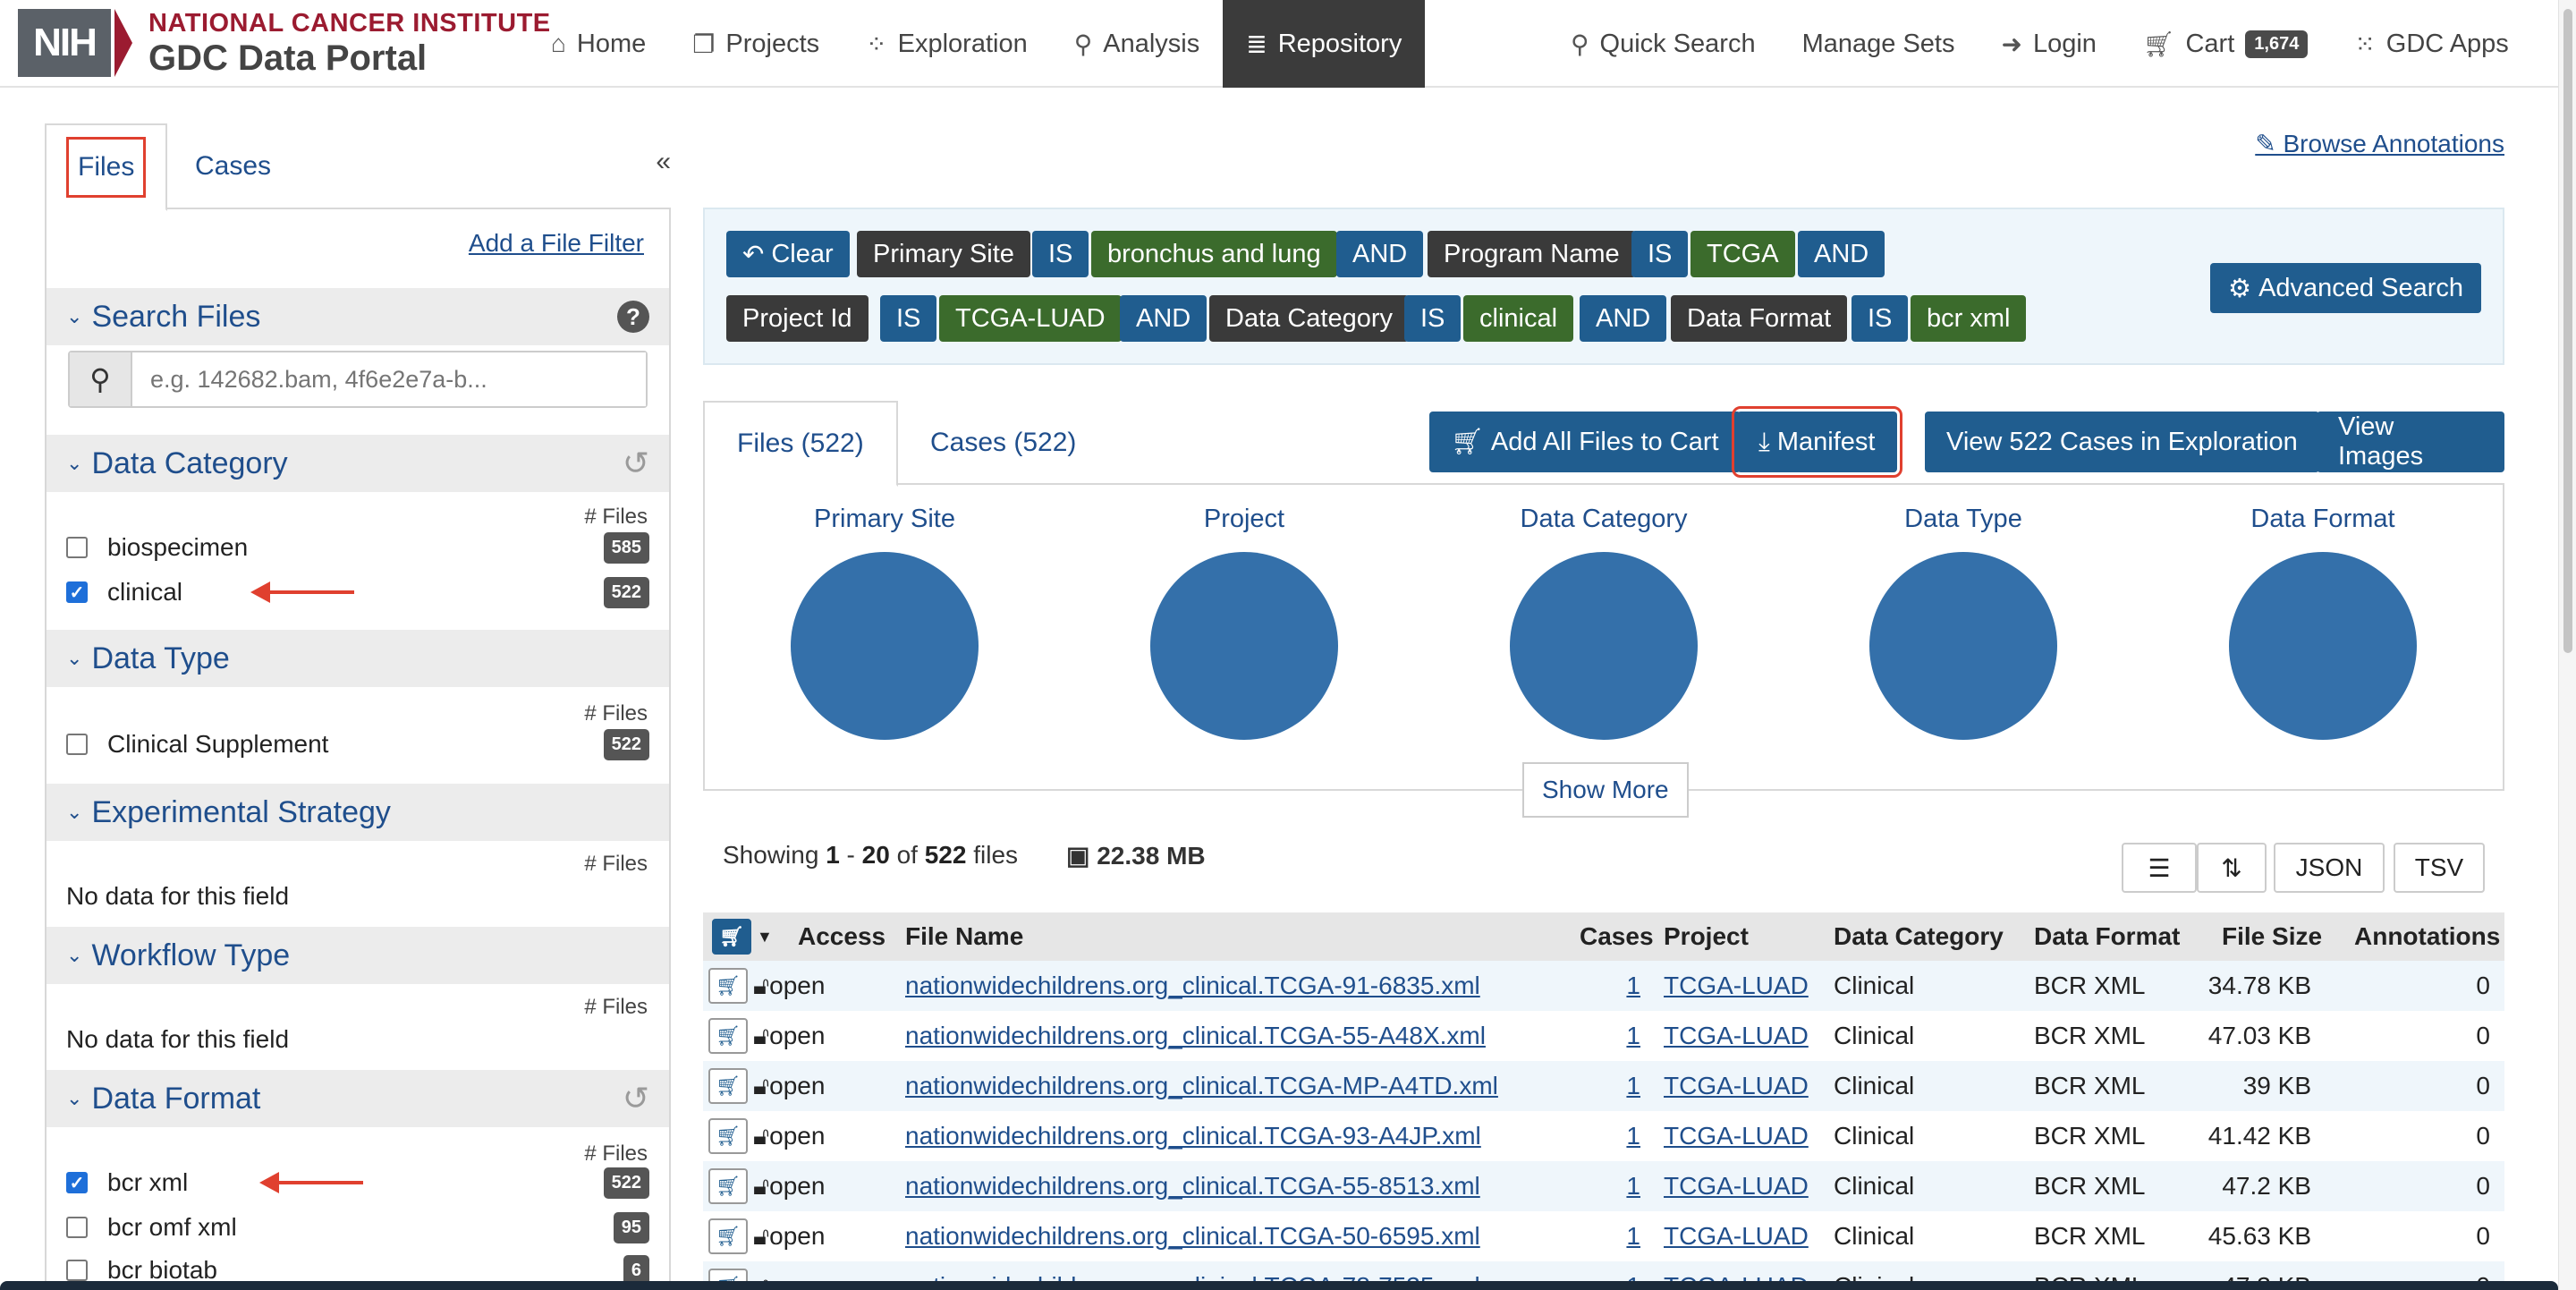 This screenshot has height=1290, width=2576. What do you see at coordinates (357, 547) in the screenshot?
I see `facet-biospecimen: biospecimen 585` at bounding box center [357, 547].